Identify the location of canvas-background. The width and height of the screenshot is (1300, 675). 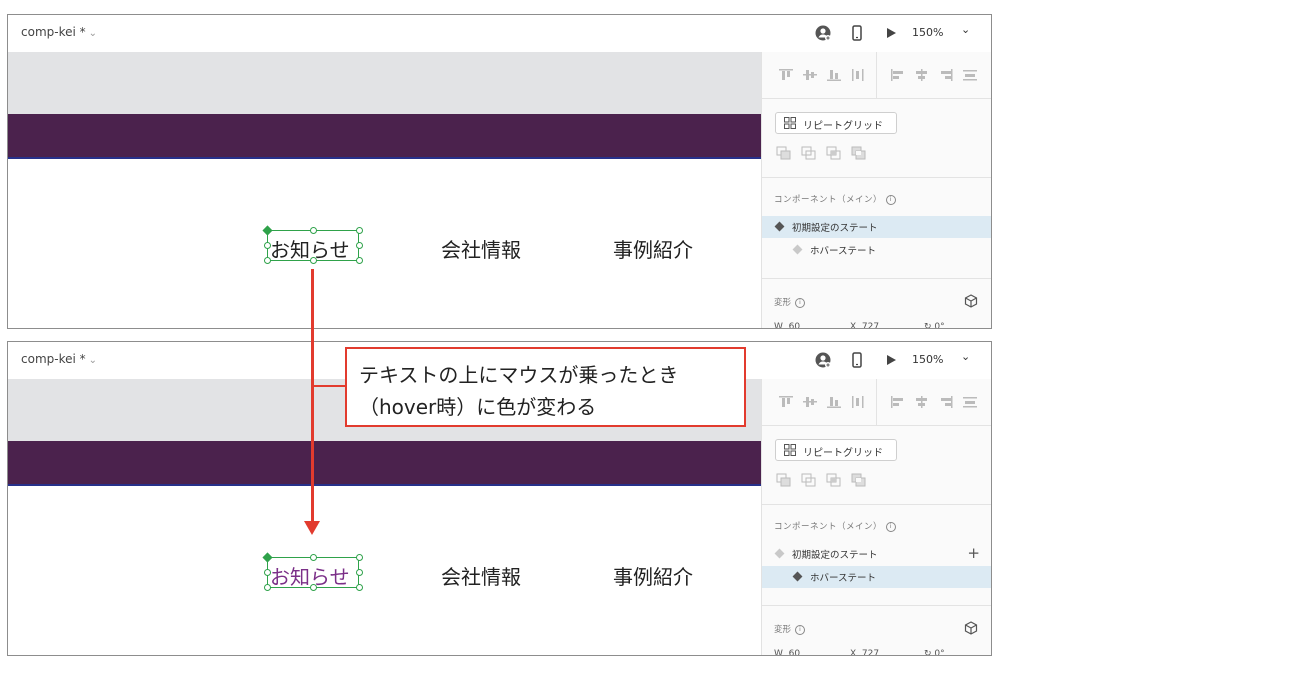
(384, 83).